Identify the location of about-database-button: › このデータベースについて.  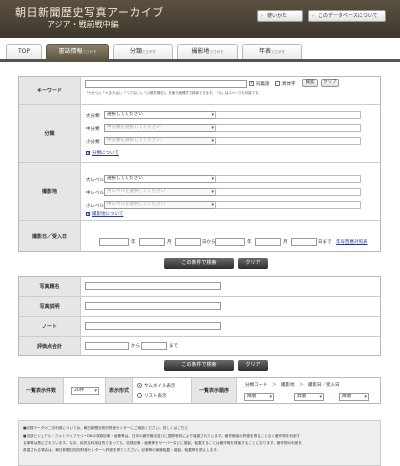
(347, 16).